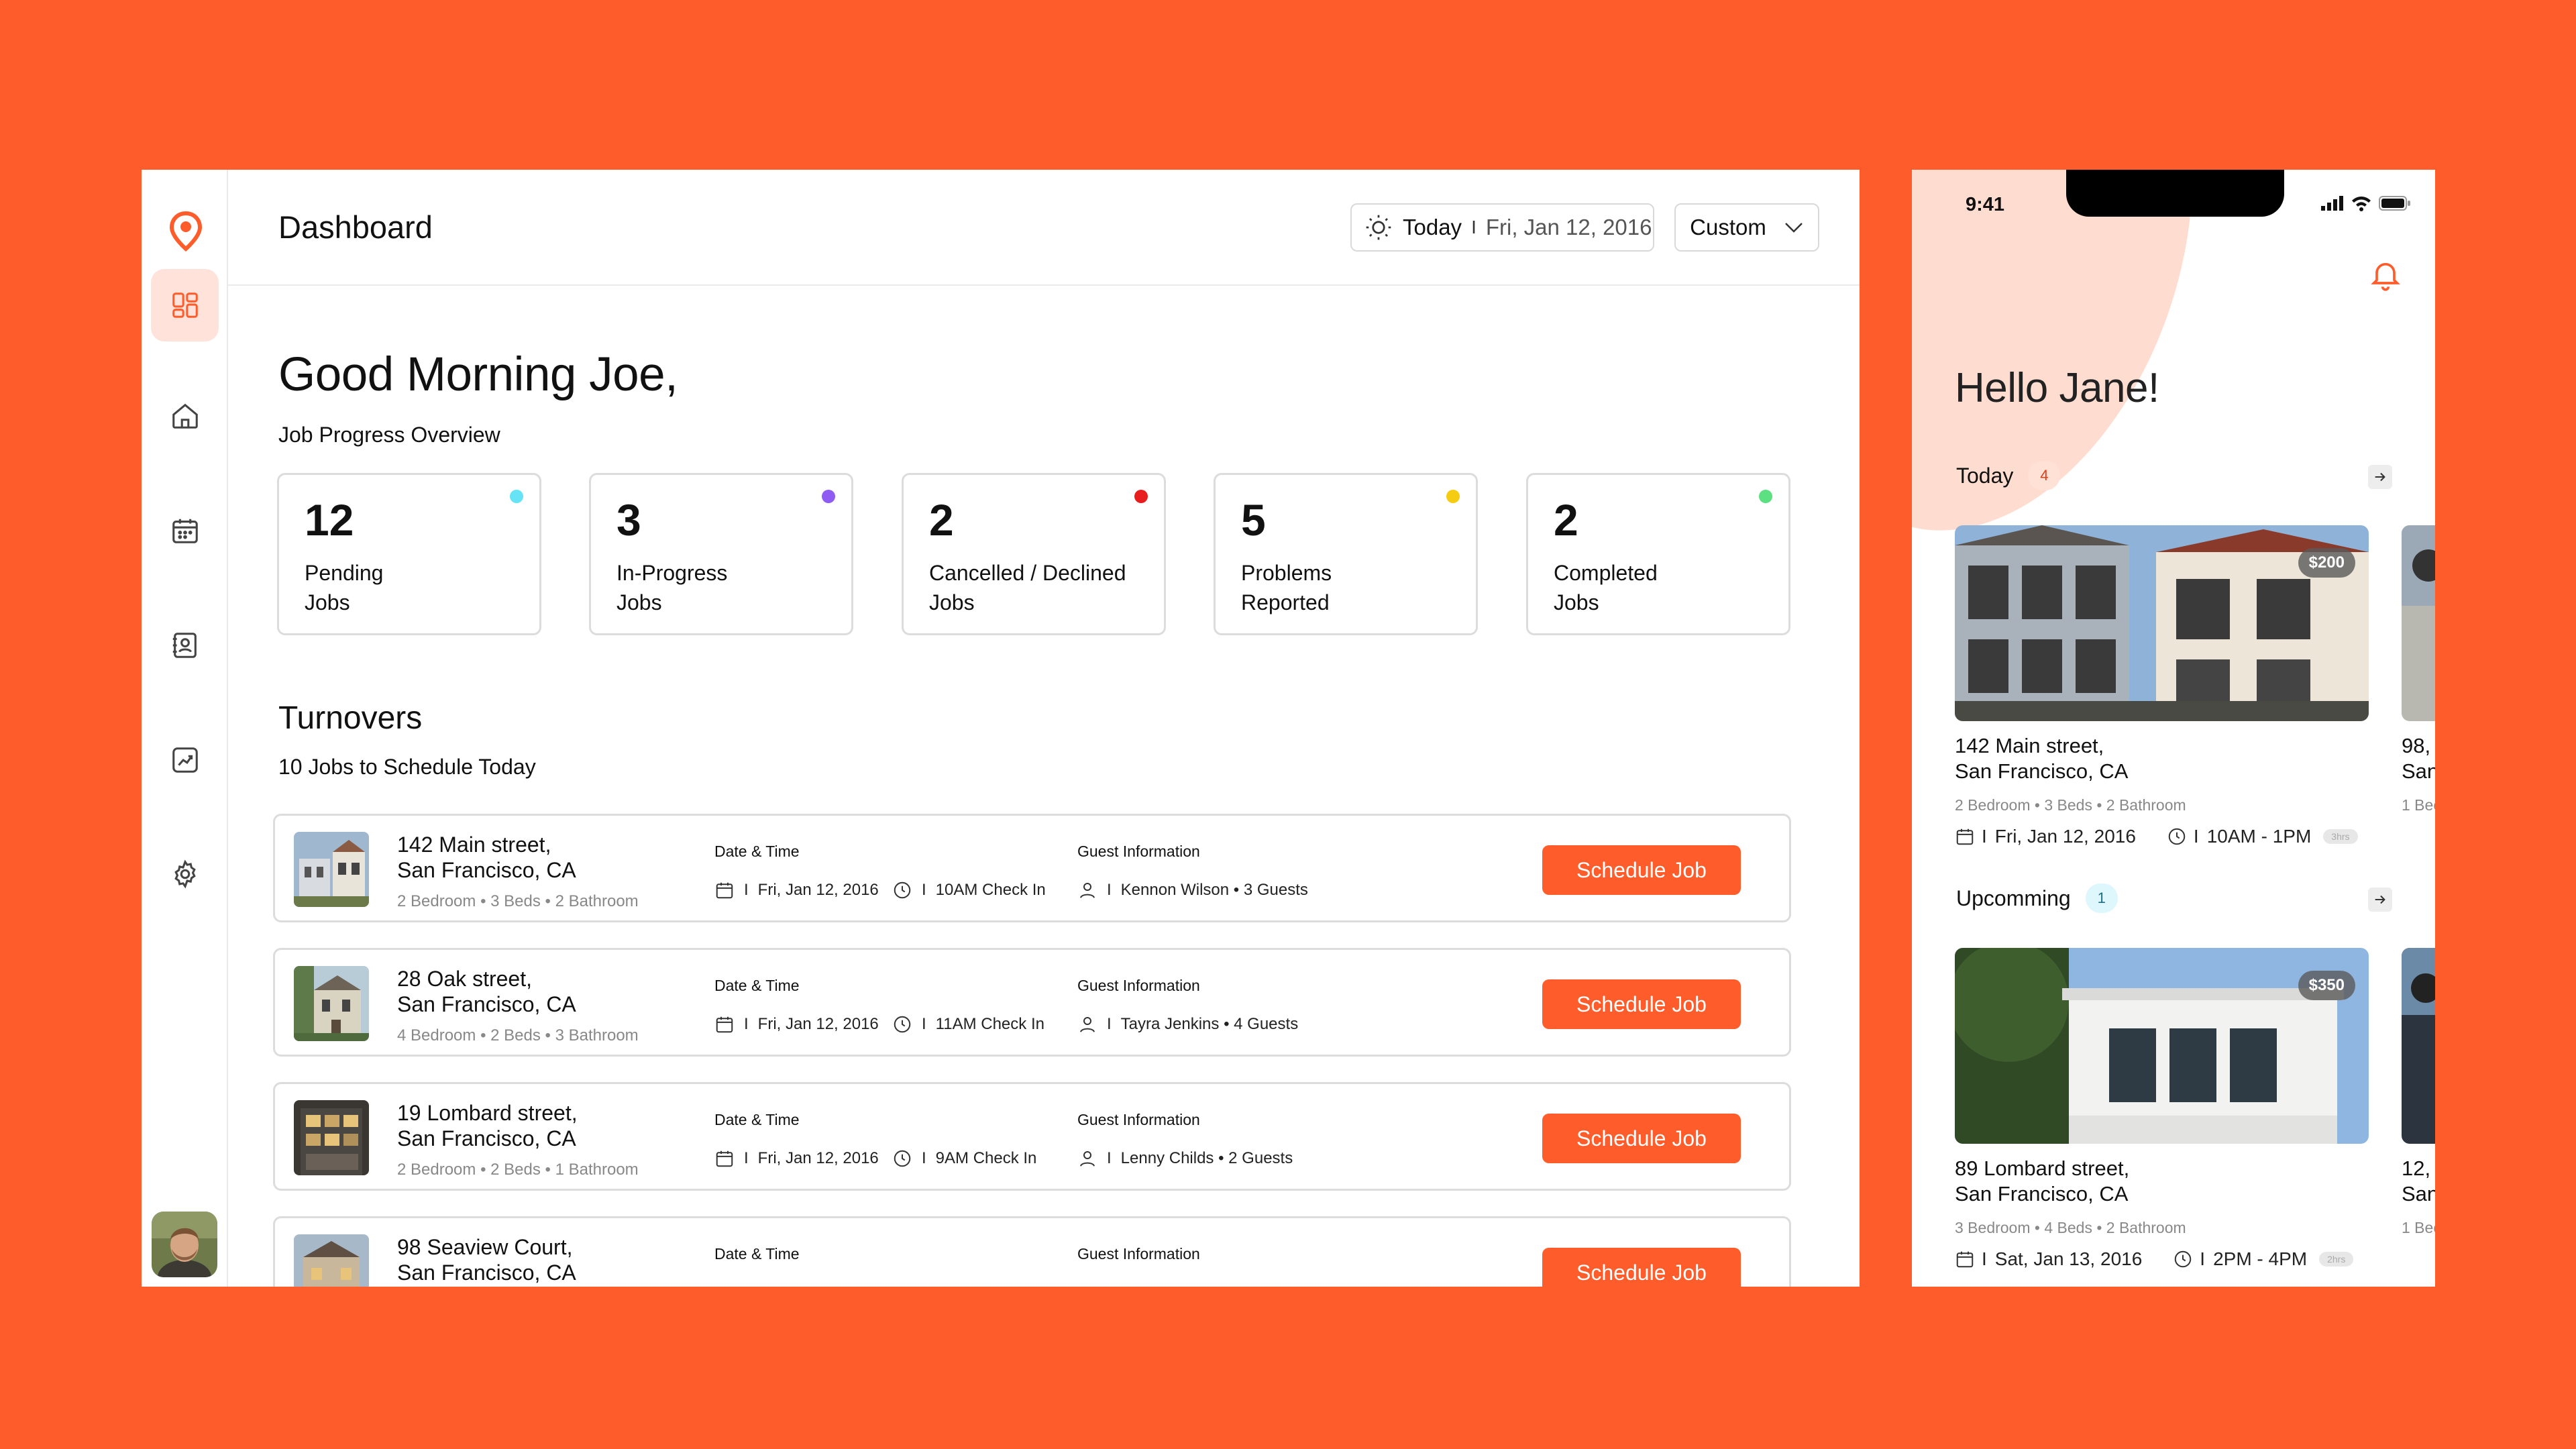  I want to click on property-address: 142 Main street, San Francisco, CA, so click(486, 857).